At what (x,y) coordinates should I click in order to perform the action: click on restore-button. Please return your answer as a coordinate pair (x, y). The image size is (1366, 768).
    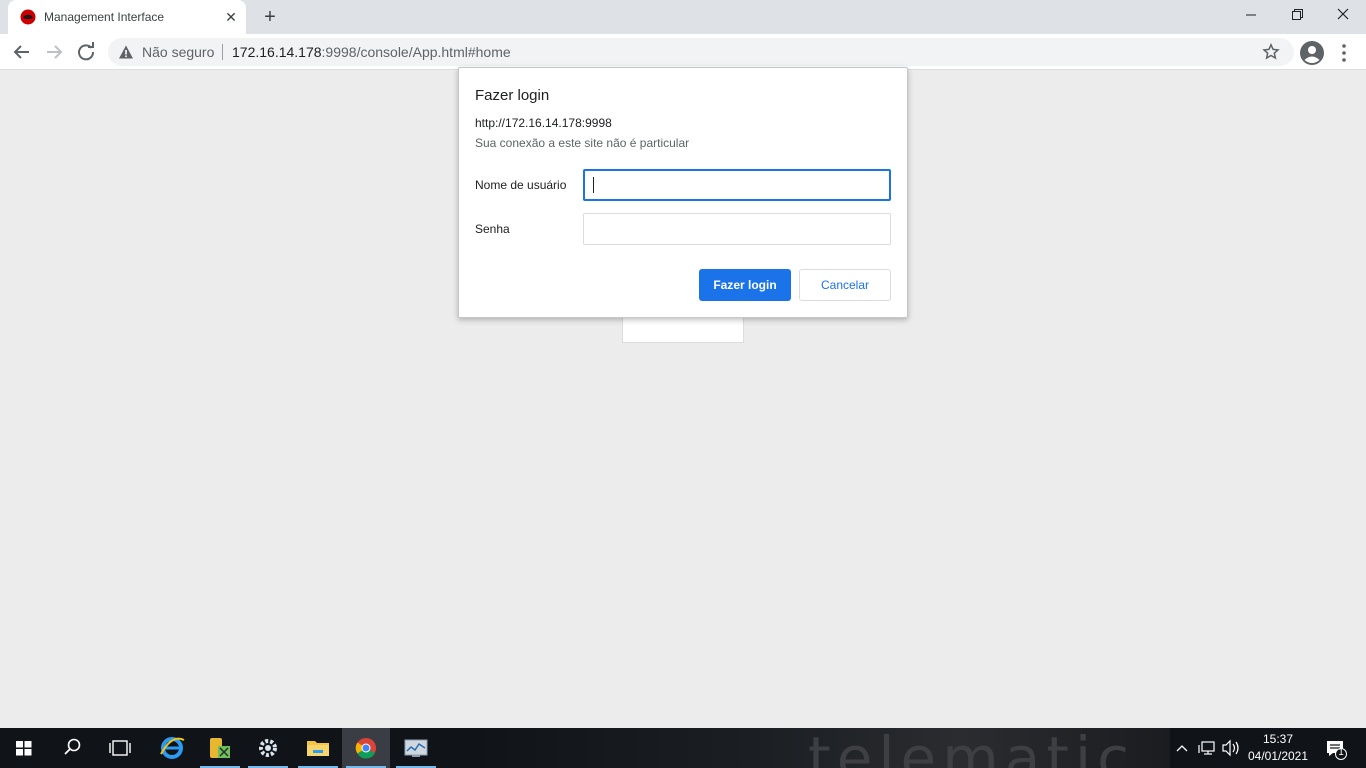
    Looking at the image, I should click on (1297, 15).